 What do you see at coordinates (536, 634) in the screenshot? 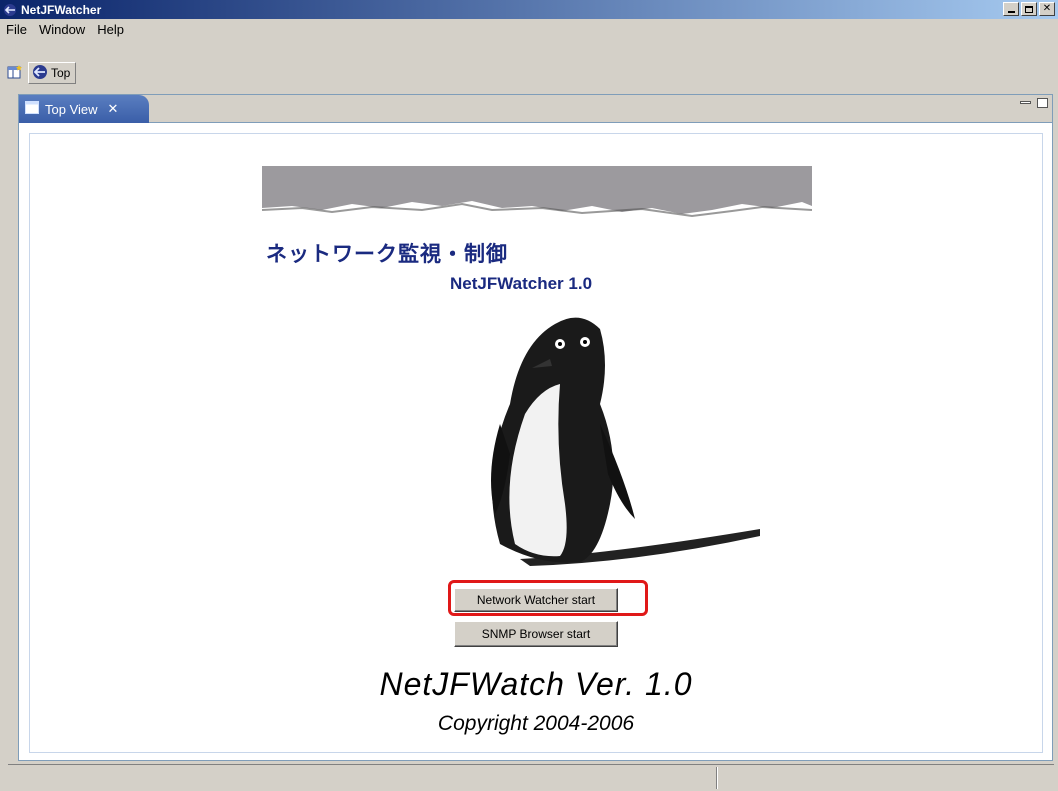
I see `snmp-browser-start-button: SNMP Browser start` at bounding box center [536, 634].